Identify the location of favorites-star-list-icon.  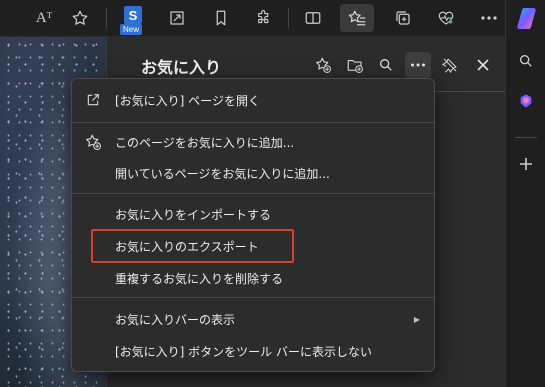
(357, 18).